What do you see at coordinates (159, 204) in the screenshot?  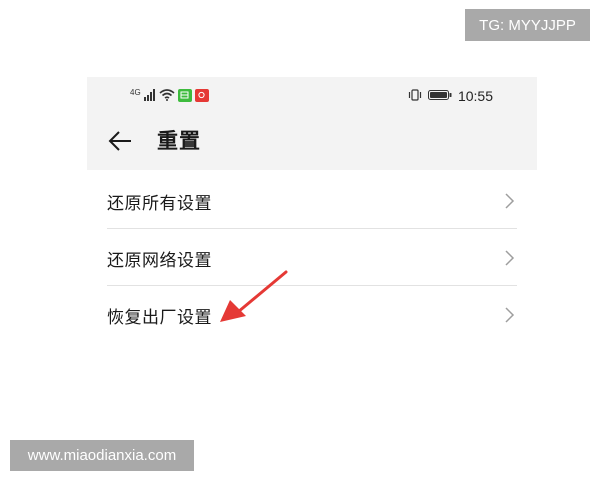 I see `list-item-label: 还原所有设置` at bounding box center [159, 204].